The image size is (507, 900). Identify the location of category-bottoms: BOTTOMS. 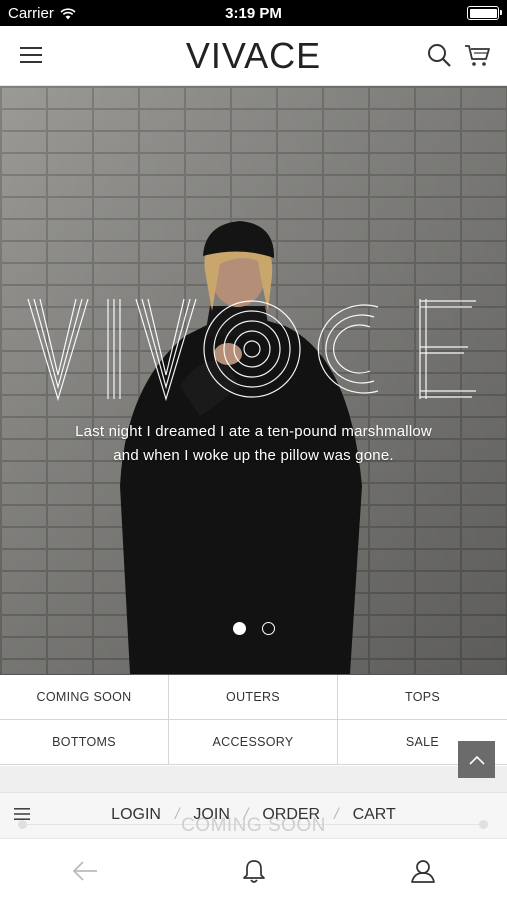
(84, 742).